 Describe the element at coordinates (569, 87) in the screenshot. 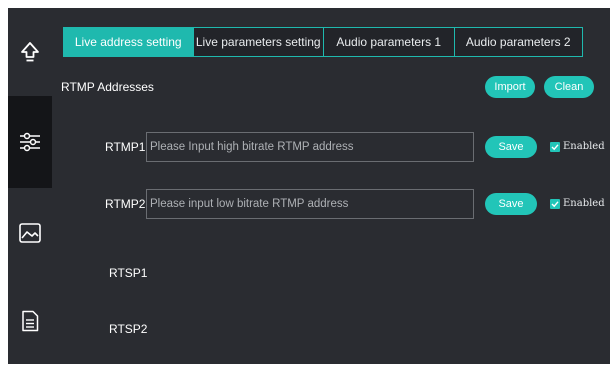

I see `clean-button: Clean` at that location.